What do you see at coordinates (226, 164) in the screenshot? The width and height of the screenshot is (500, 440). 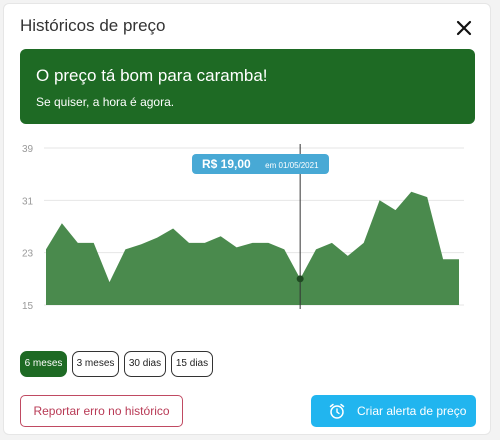 I see `tooltip-price: R$ 19,00` at bounding box center [226, 164].